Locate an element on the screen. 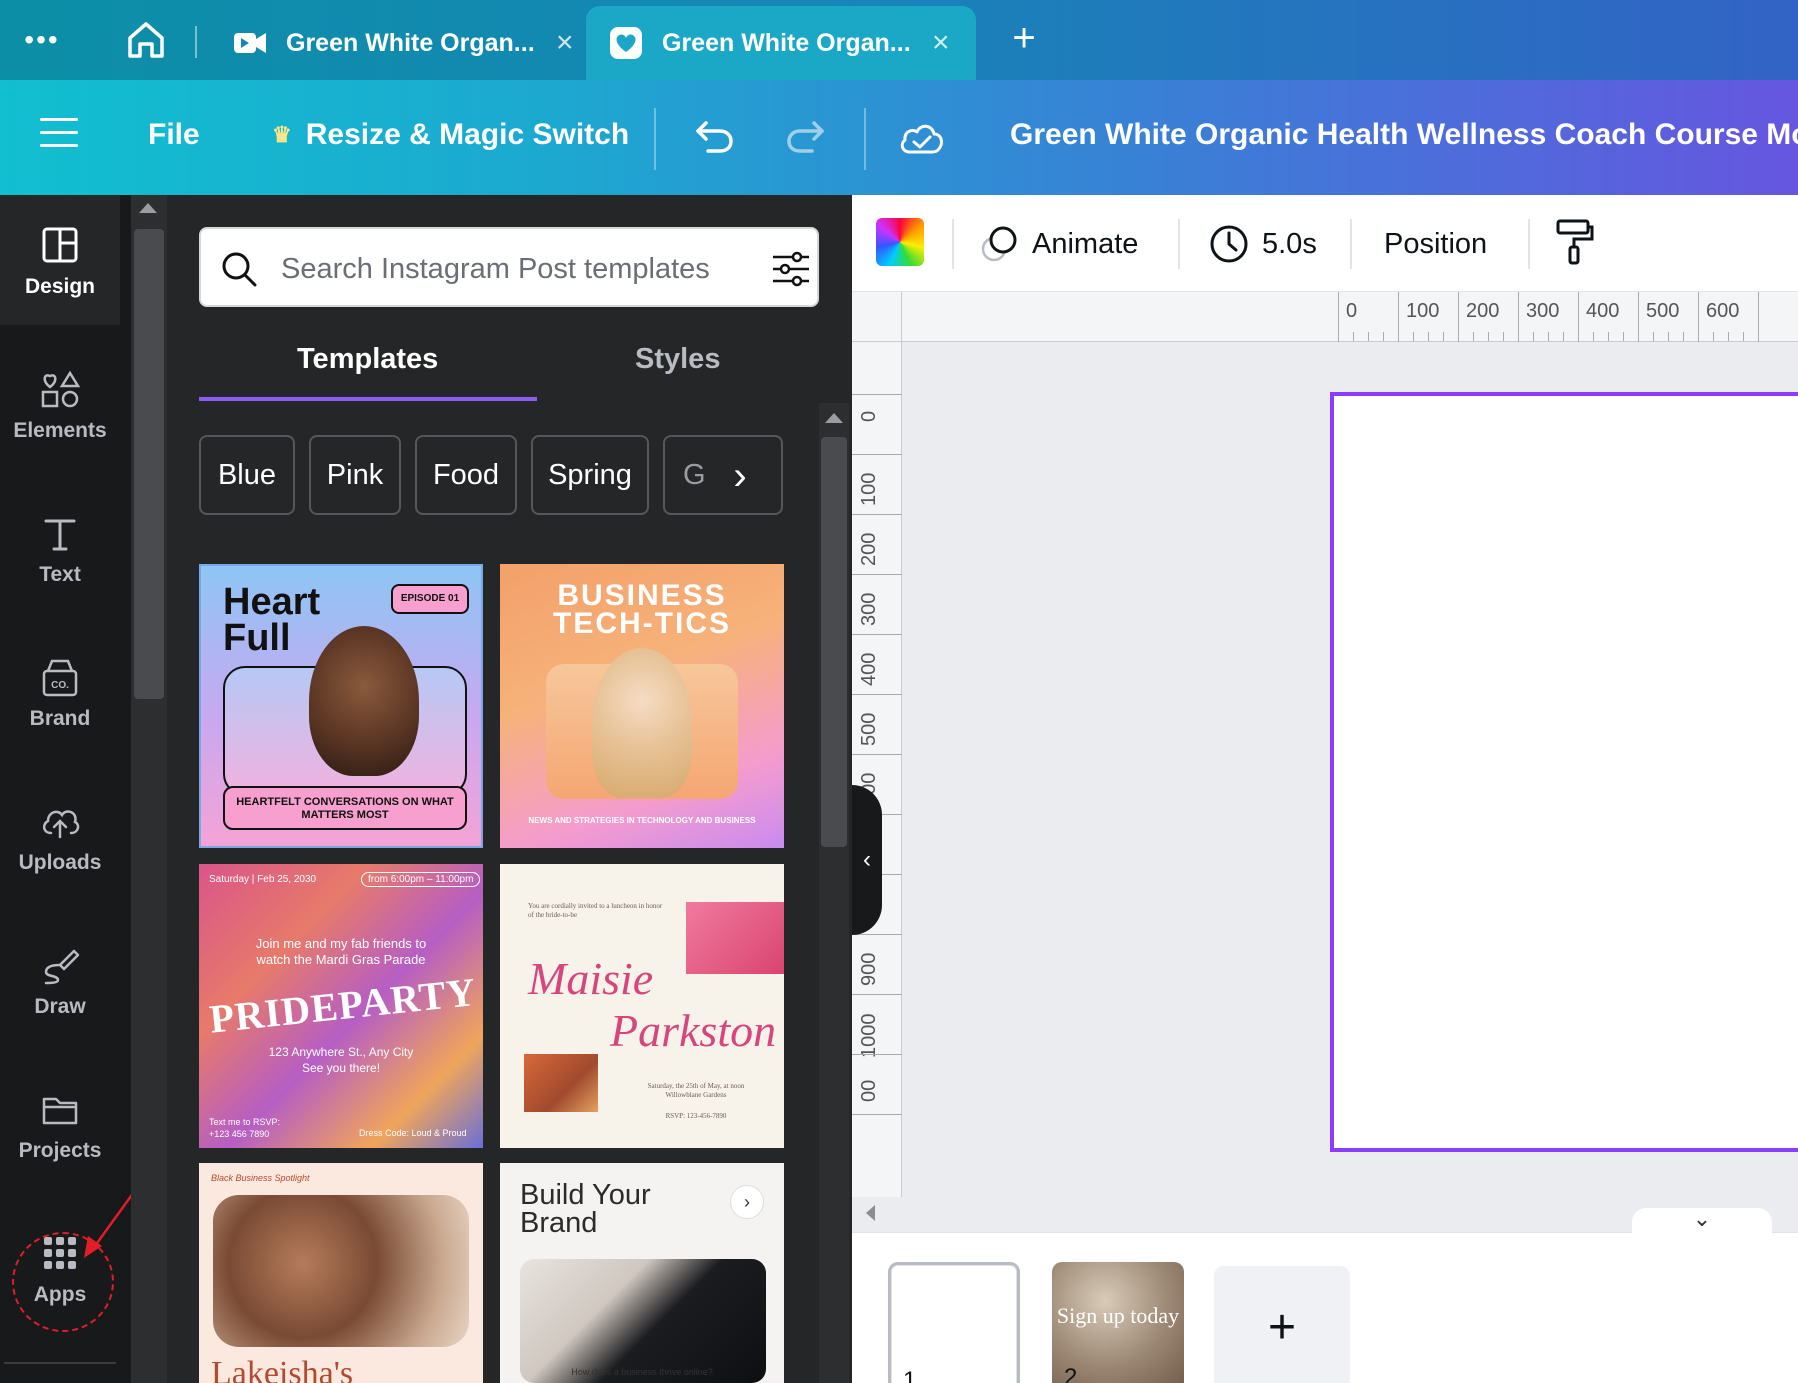 Image resolution: width=1798 pixels, height=1383 pixels. rail-label: Elements is located at coordinates (60, 430).